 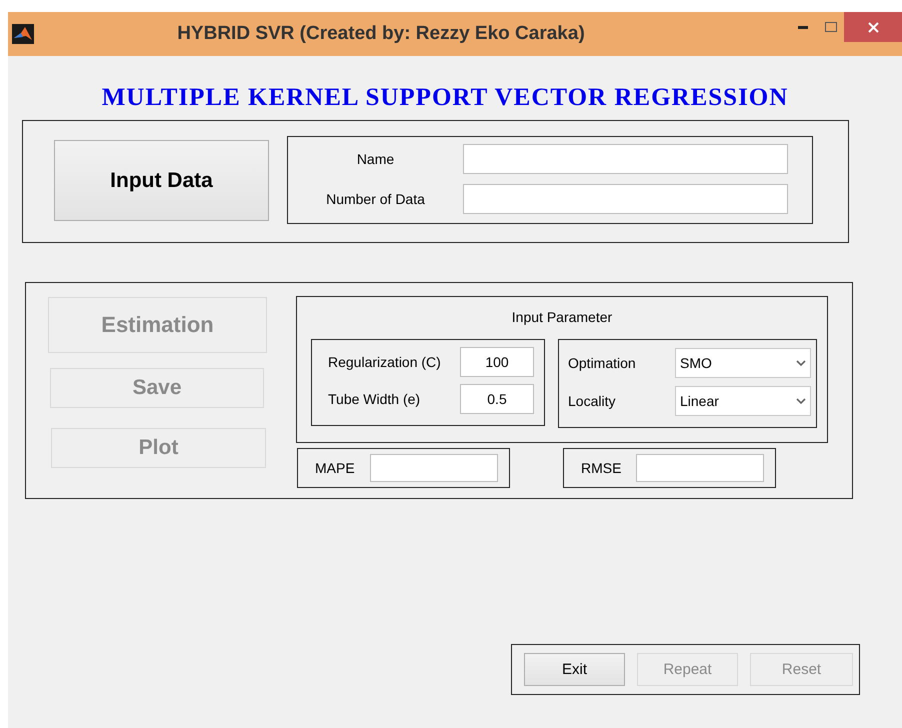 I want to click on footer-button: Exit, so click(x=574, y=669).